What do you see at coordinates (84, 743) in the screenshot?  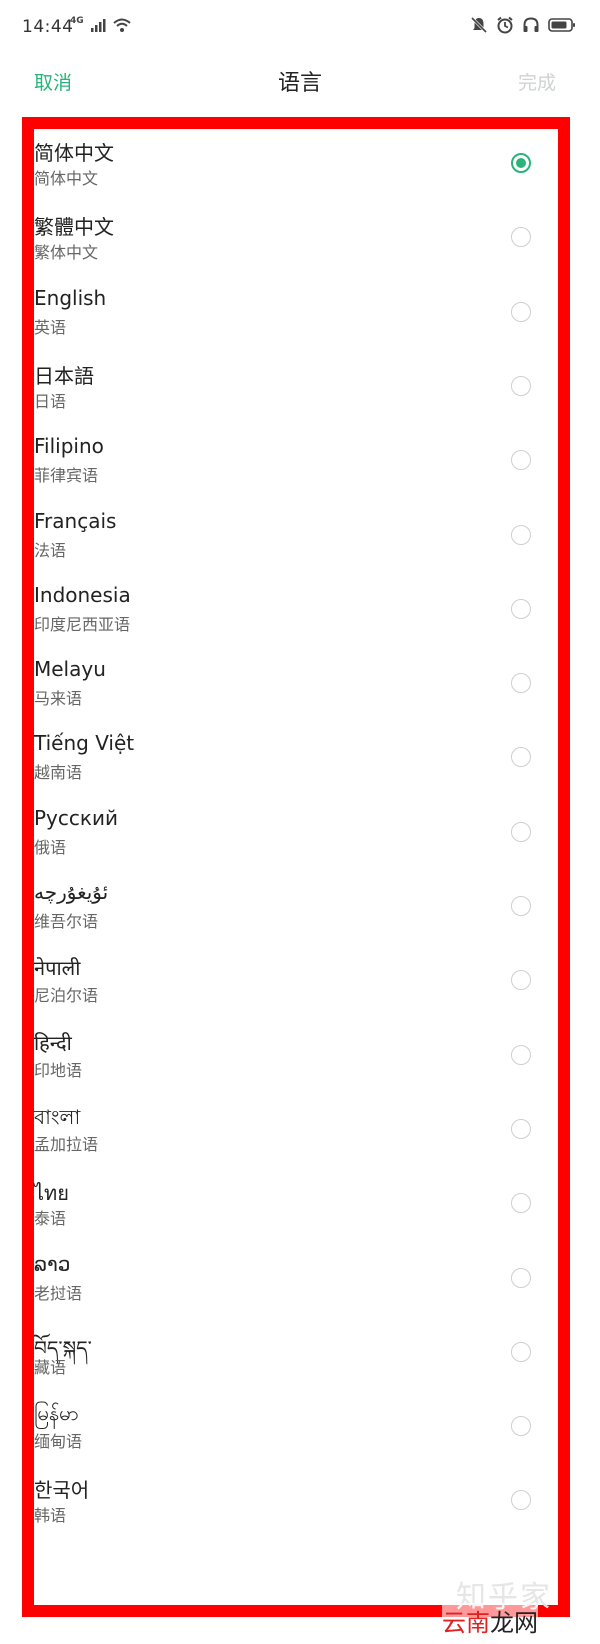 I see `language-name: Tiếng Việt` at bounding box center [84, 743].